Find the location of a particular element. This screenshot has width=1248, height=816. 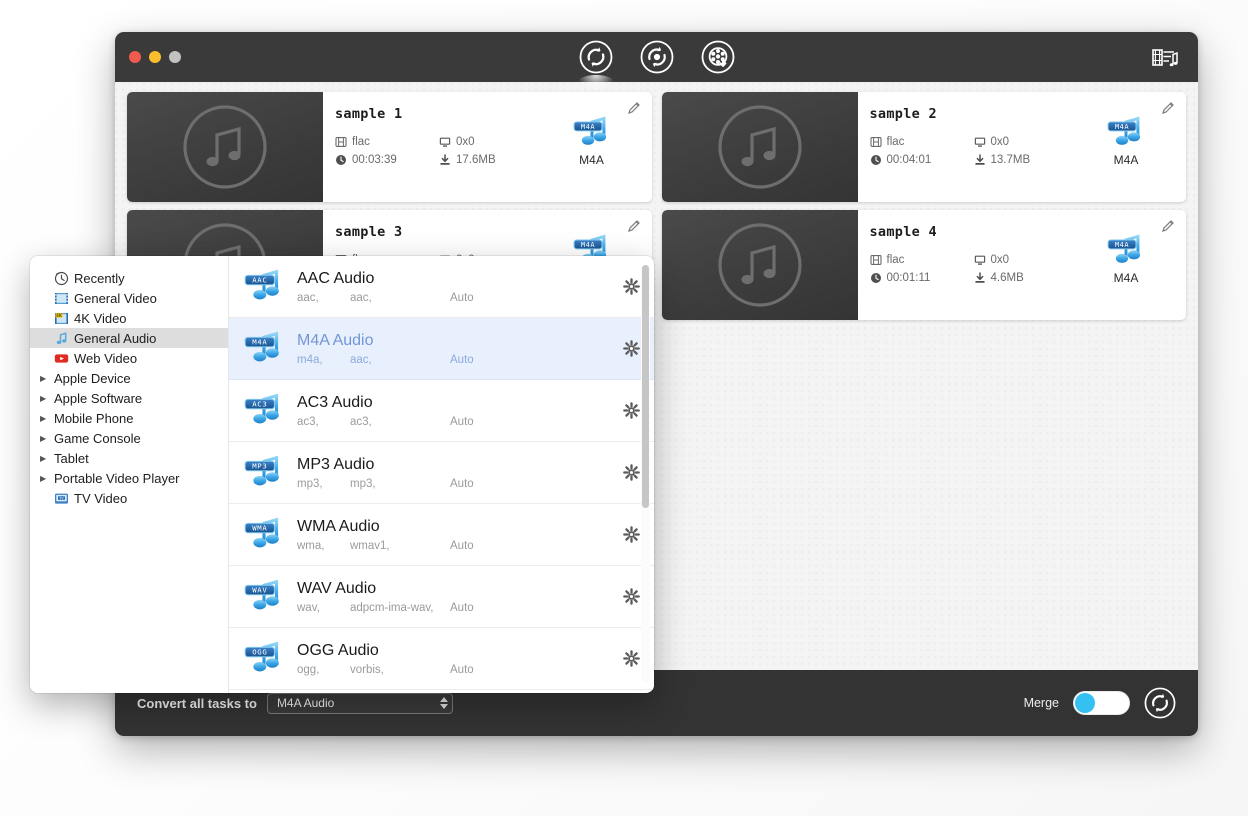

format-row: WAV WAV Audio wav, adpcm-ima-wav, Auto is located at coordinates (441, 597).